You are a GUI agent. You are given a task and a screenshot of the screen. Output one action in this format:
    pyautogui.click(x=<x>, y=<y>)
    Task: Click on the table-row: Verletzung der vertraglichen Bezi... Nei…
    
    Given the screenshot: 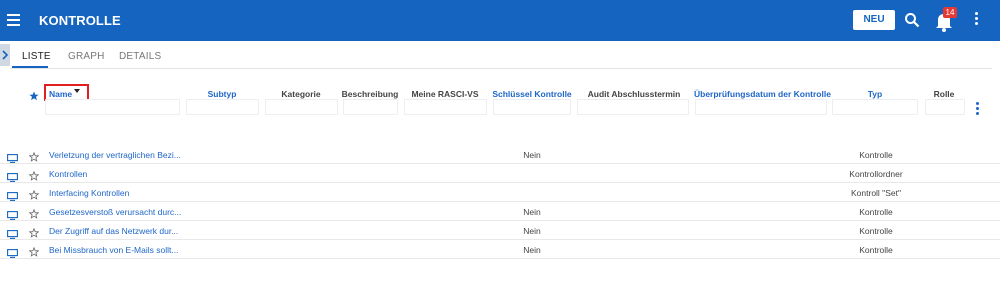 What is the action you would take?
    pyautogui.click(x=500, y=154)
    